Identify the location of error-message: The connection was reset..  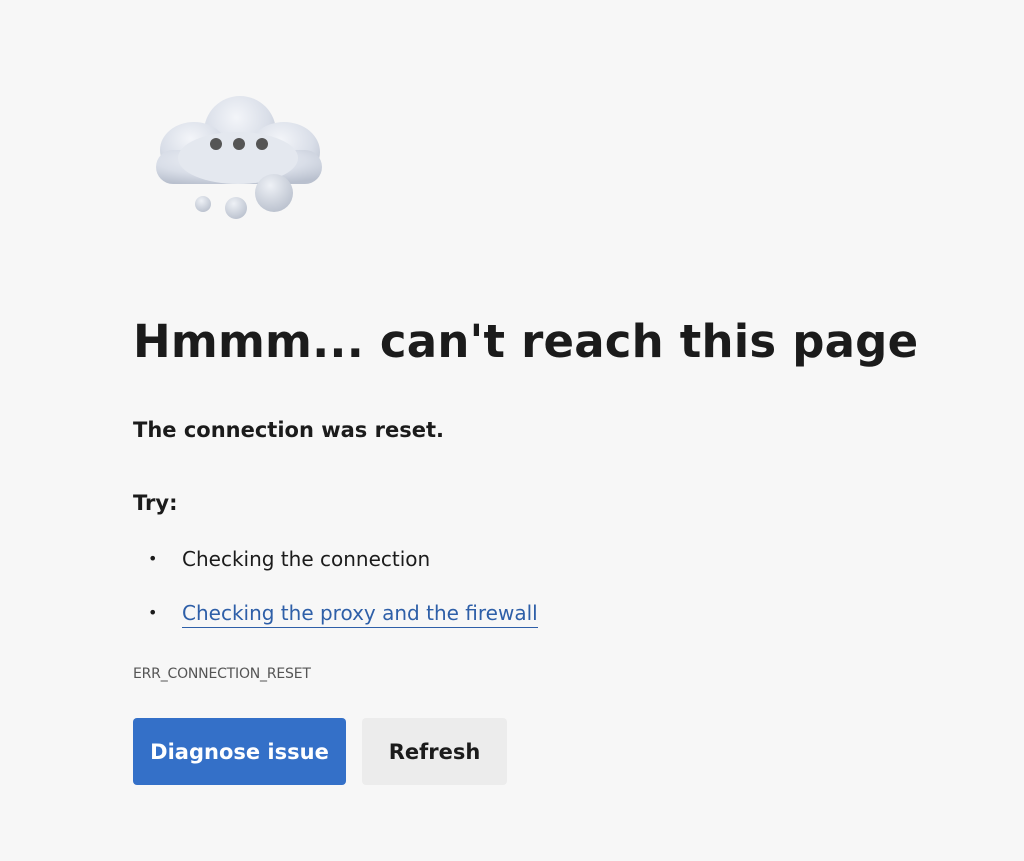
(288, 430).